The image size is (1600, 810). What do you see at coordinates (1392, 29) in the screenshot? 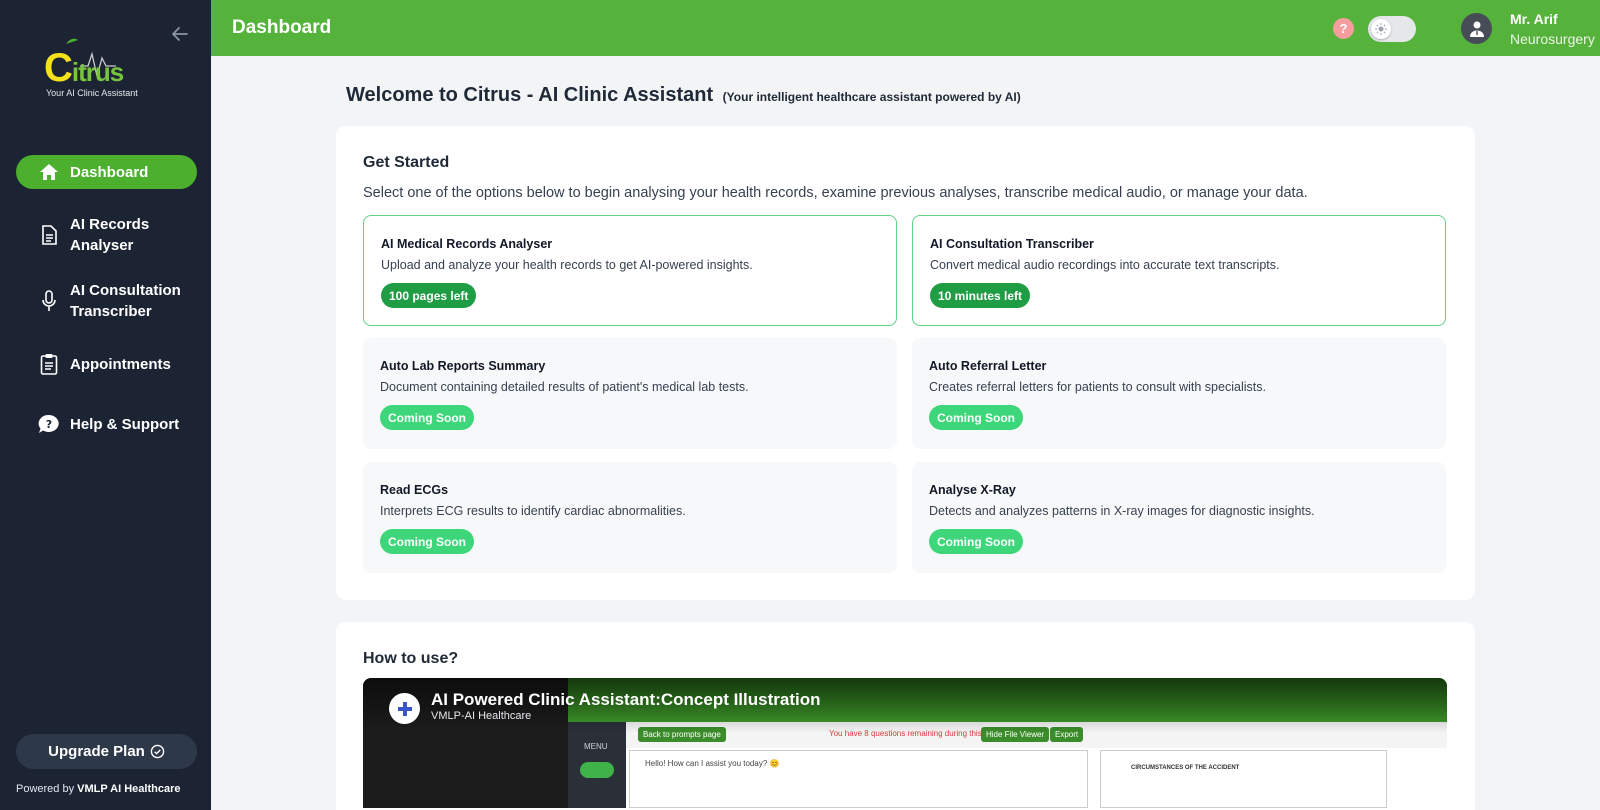
I see `theme-toggle` at bounding box center [1392, 29].